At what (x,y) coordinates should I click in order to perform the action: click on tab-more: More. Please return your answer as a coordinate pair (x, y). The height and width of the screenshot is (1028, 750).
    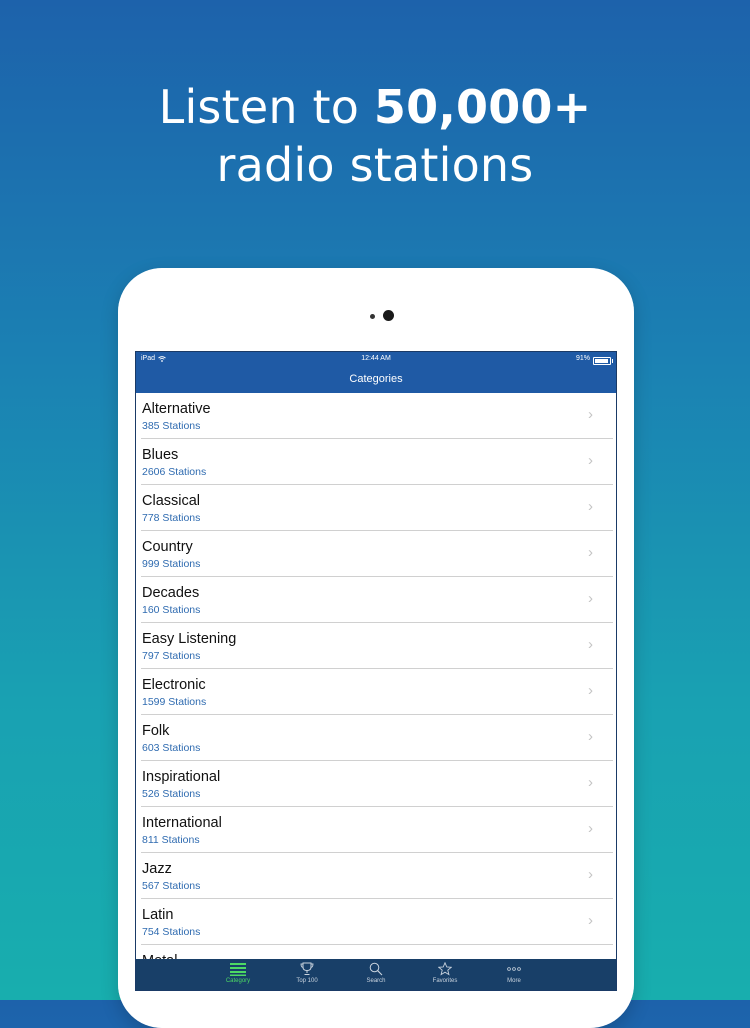
    Looking at the image, I should click on (514, 974).